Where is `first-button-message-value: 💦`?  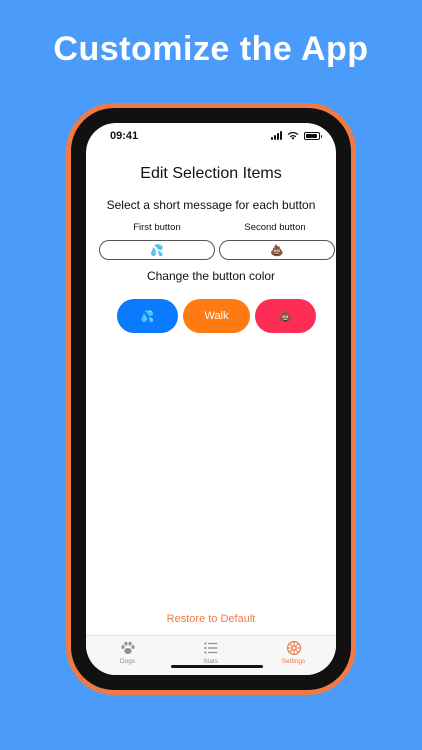
first-button-message-value: 💦 is located at coordinates (157, 250).